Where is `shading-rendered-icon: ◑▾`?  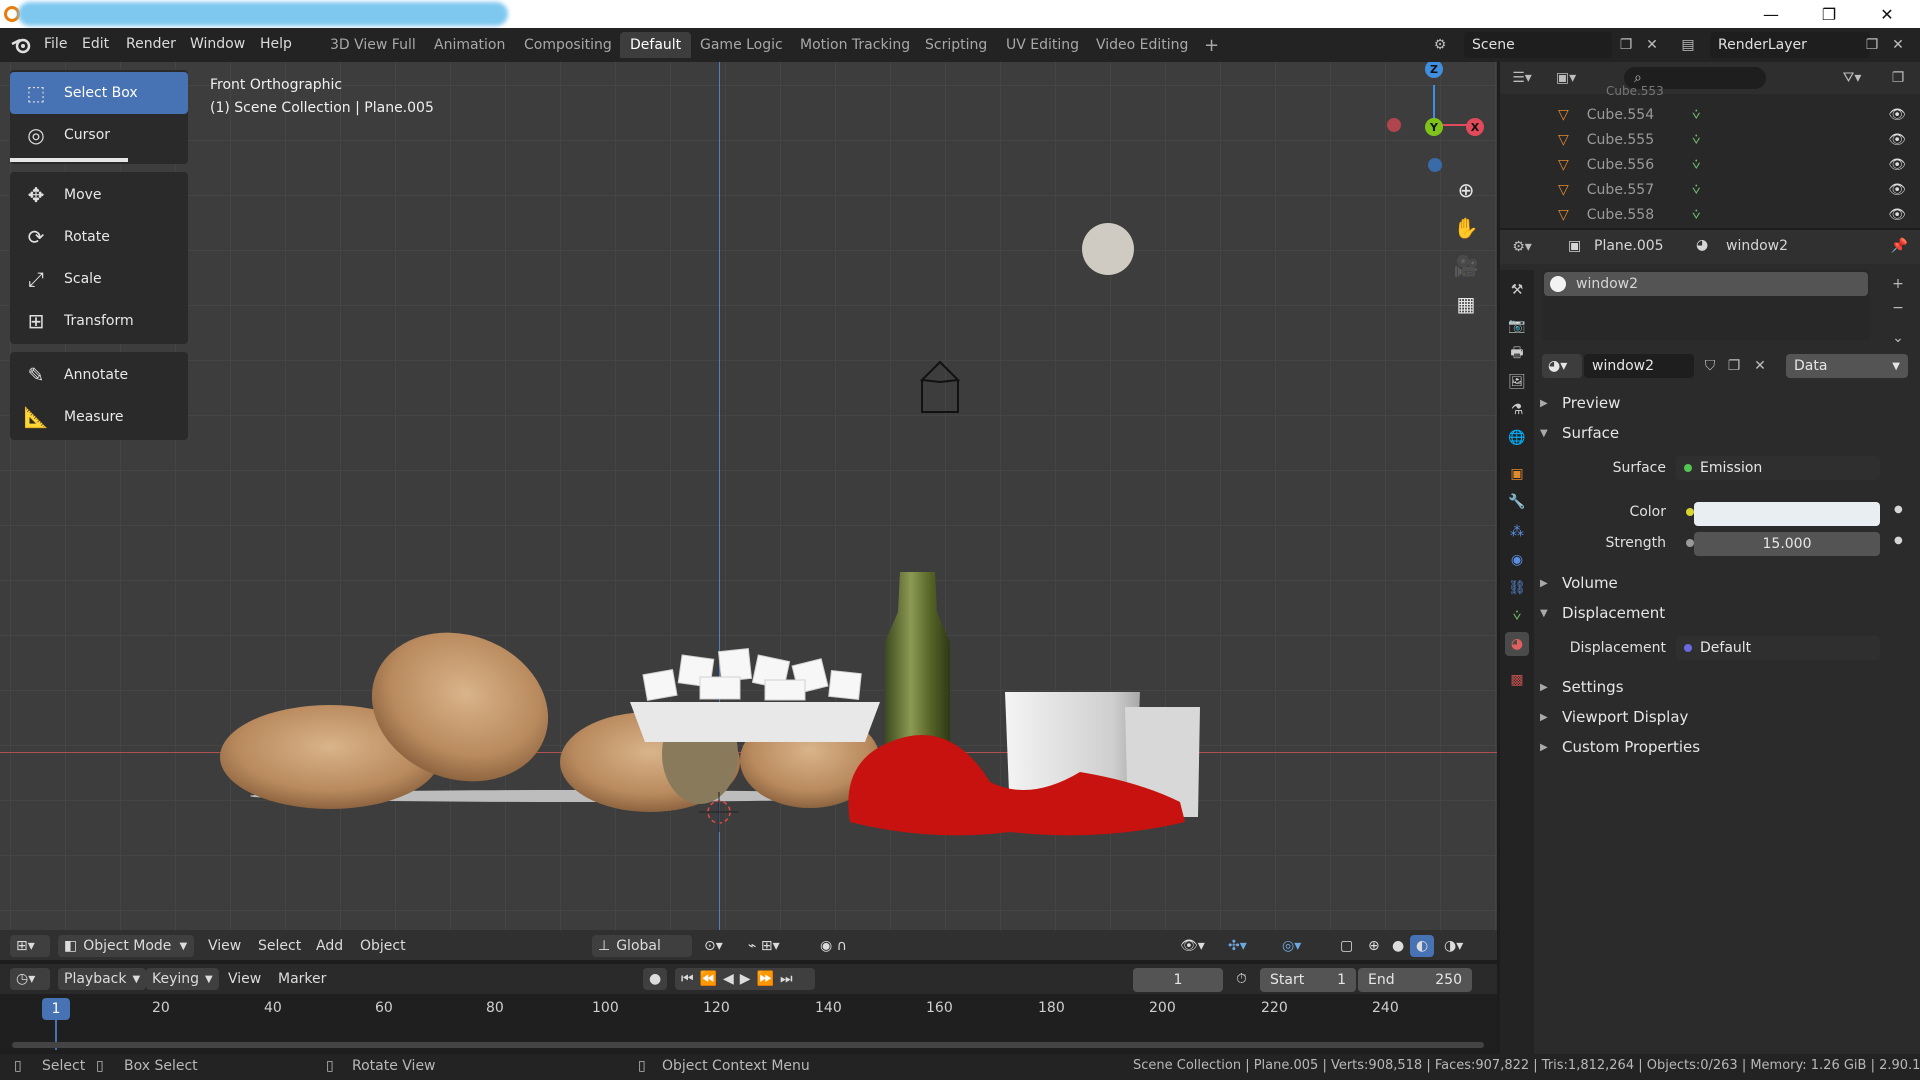 shading-rendered-icon: ◑▾ is located at coordinates (1453, 946).